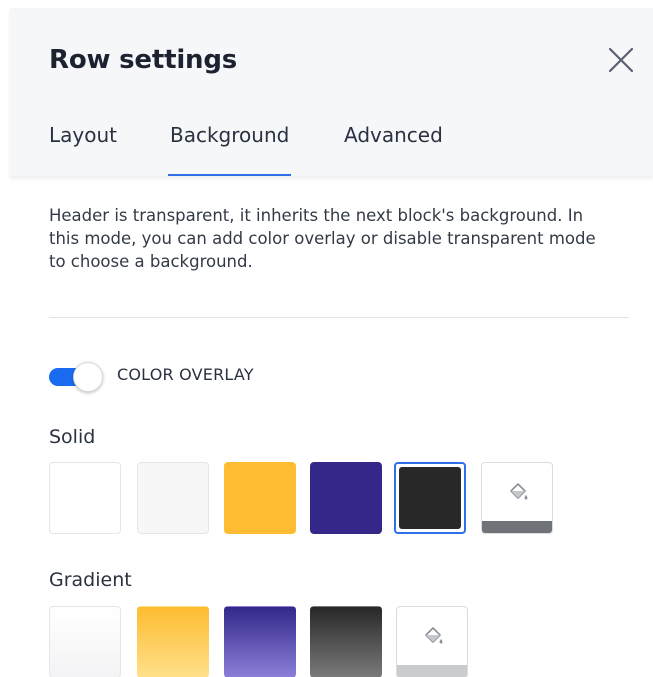 This screenshot has width=653, height=677. I want to click on color-overlay-toggle, so click(76, 377).